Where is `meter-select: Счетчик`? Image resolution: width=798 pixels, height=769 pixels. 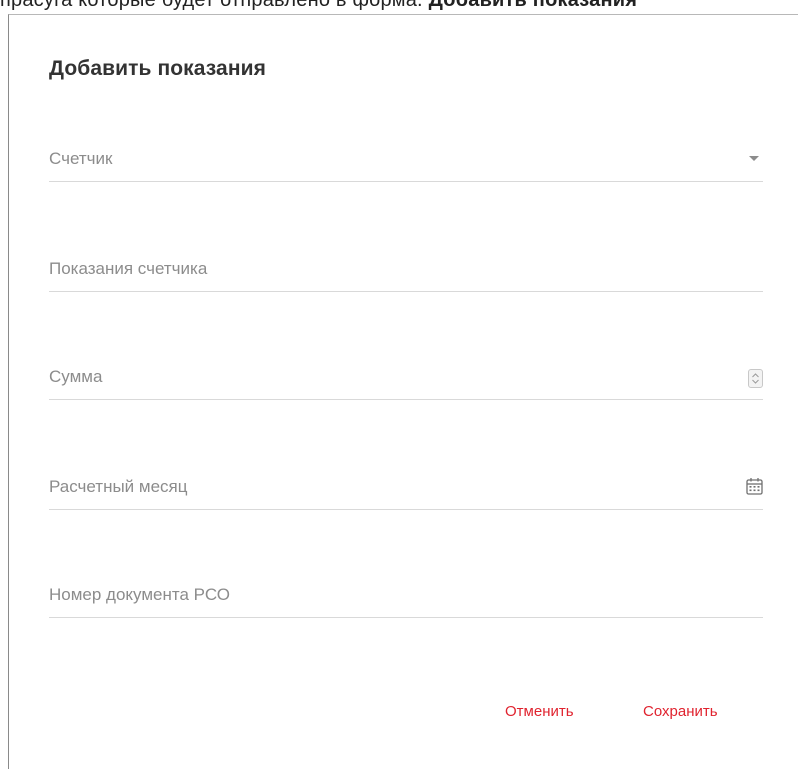
meter-select: Счетчик is located at coordinates (406, 161).